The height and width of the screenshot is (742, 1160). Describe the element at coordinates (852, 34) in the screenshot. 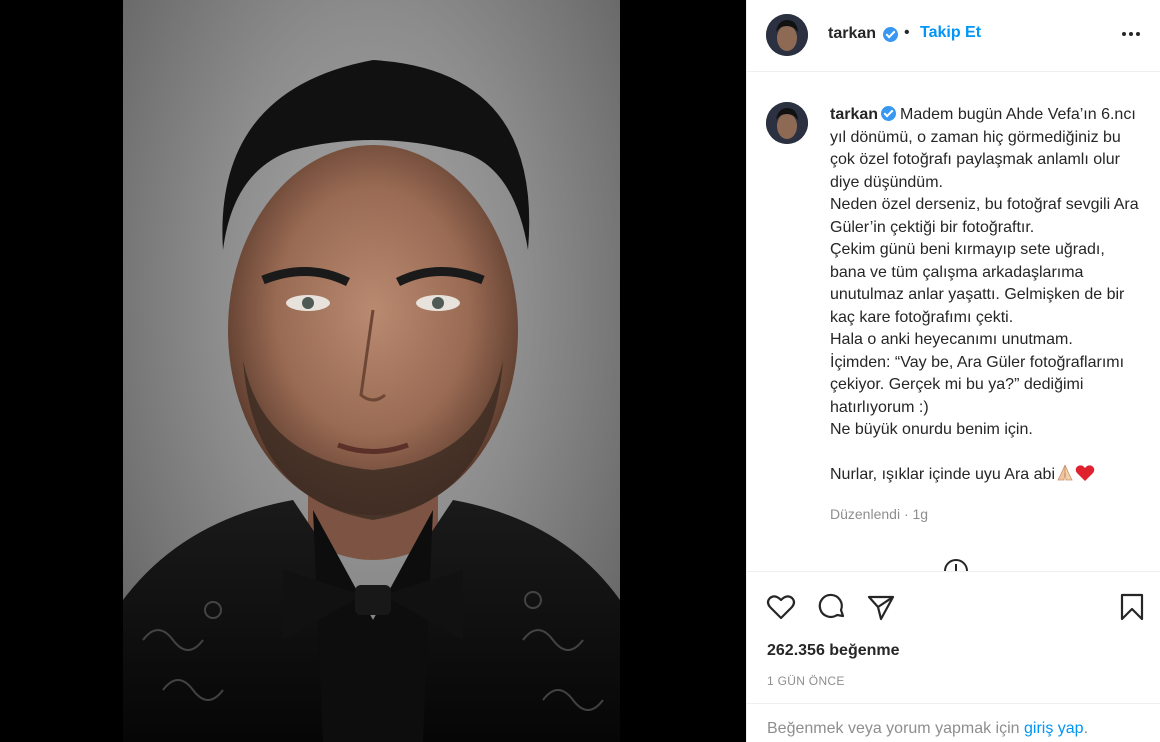

I see `author-username: tarkan` at that location.